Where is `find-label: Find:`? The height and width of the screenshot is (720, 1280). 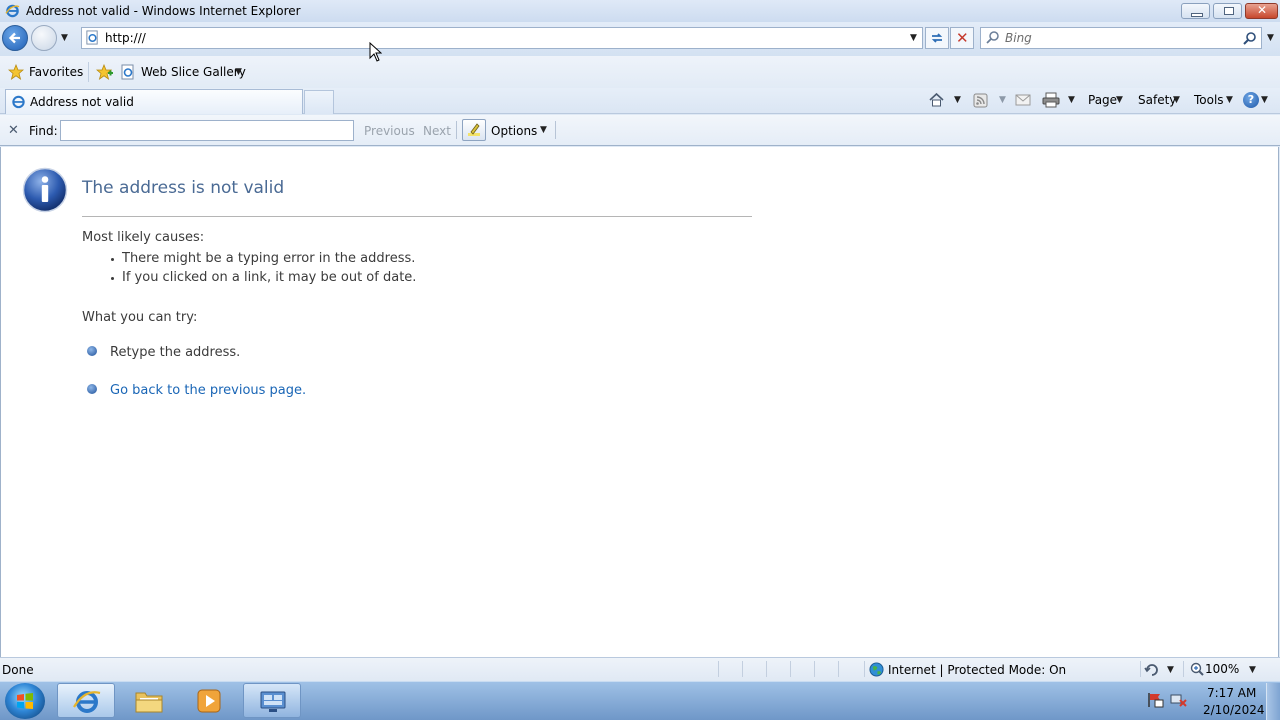
find-label: Find: is located at coordinates (43, 131).